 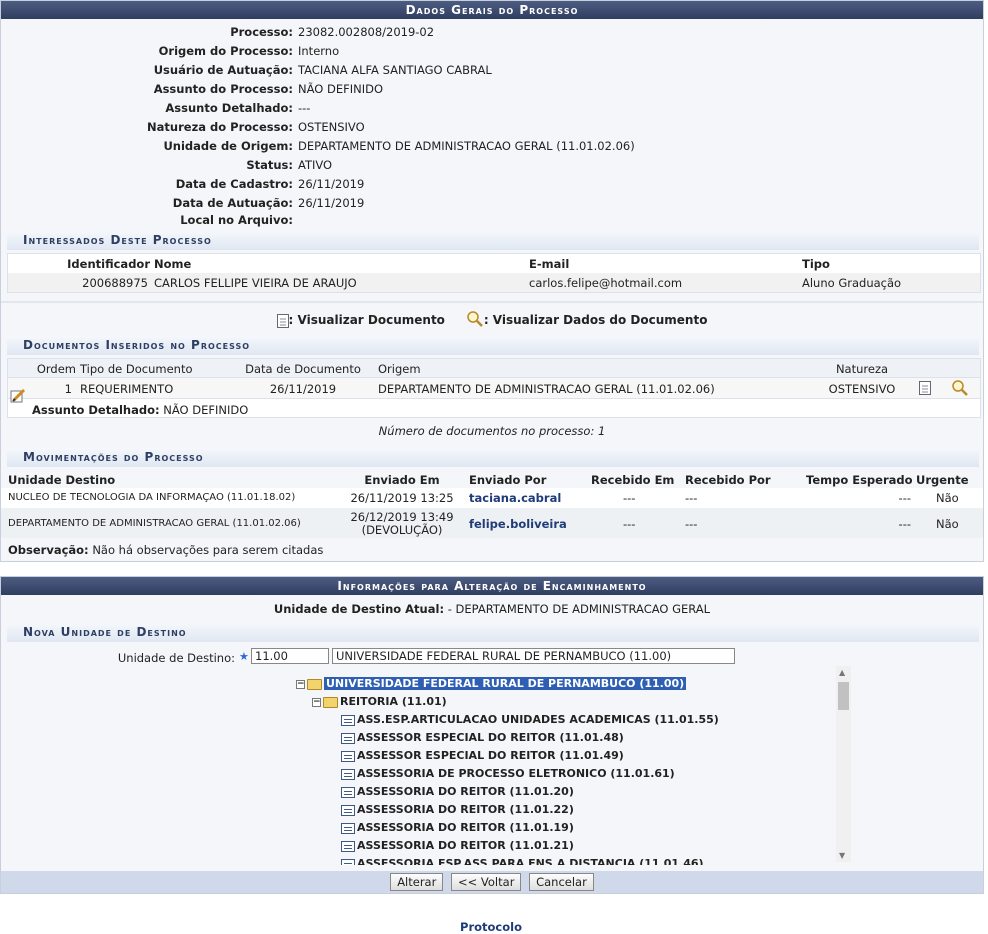 I want to click on field-label: Status:, so click(x=269, y=165).